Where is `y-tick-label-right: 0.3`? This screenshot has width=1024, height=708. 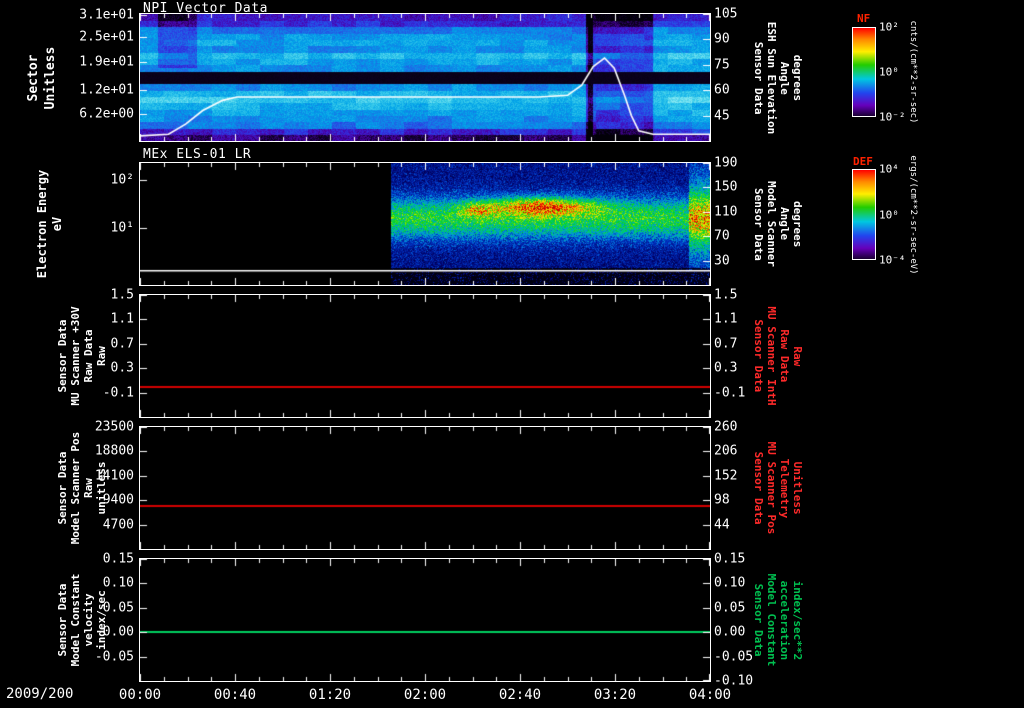
y-tick-label-right: 0.3 is located at coordinates (726, 368).